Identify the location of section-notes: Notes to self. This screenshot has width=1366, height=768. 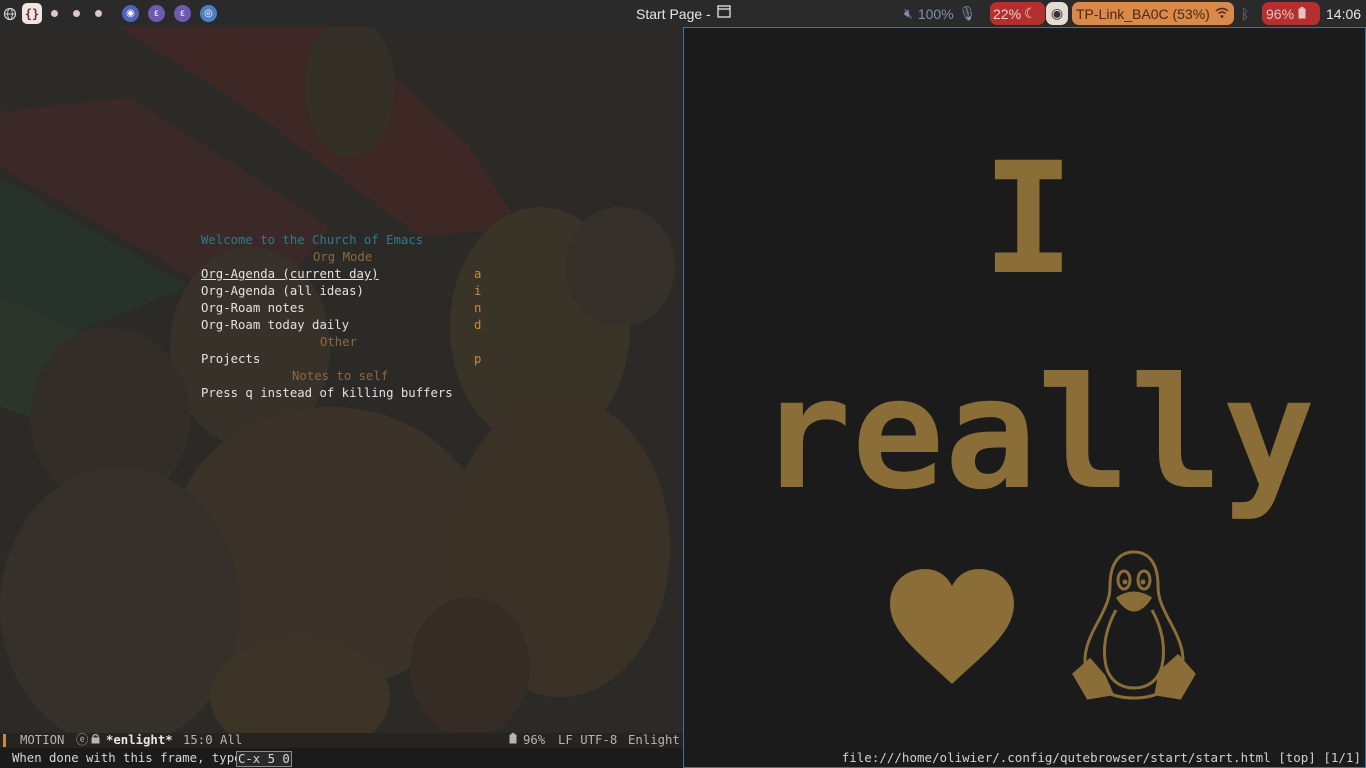
(340, 376).